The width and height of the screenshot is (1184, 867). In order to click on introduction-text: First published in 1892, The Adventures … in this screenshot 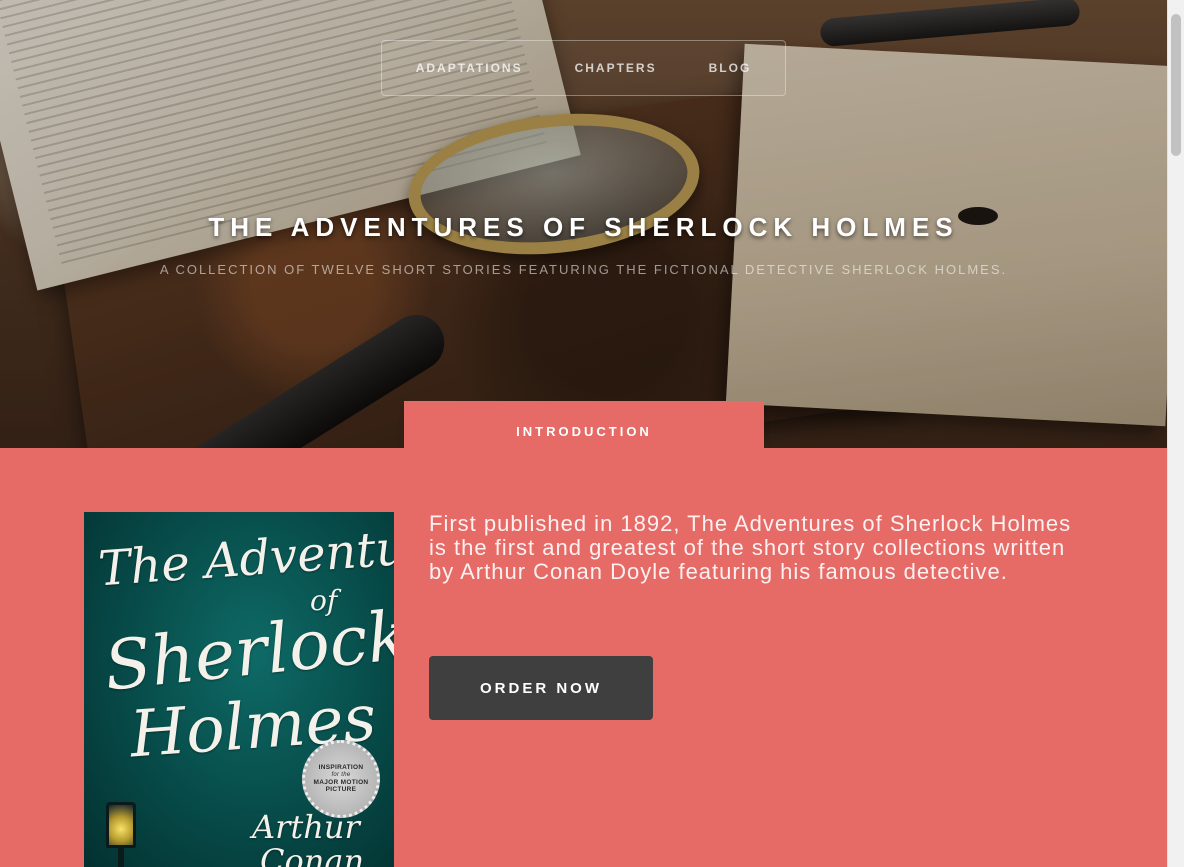, I will do `click(750, 547)`.